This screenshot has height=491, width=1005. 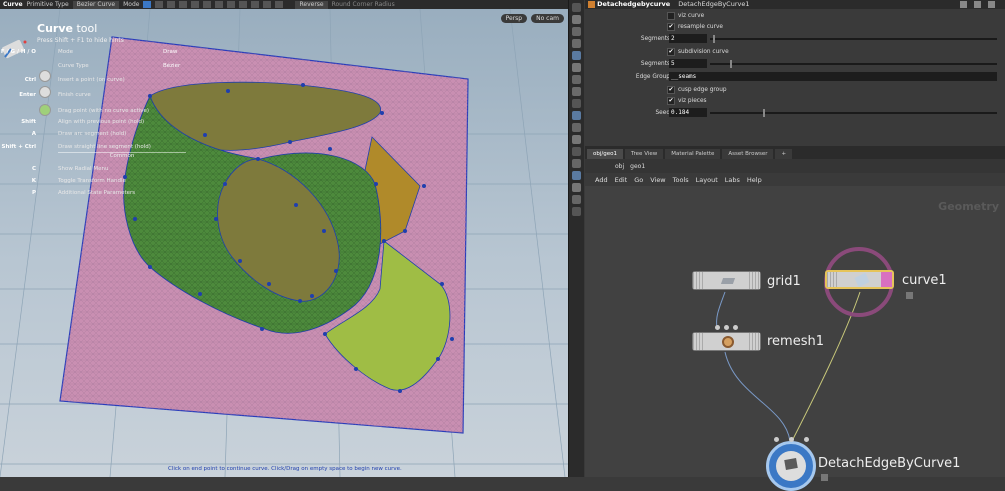 What do you see at coordinates (92, 181) in the screenshot?
I see `hud-label: Toggle Transform Handle` at bounding box center [92, 181].